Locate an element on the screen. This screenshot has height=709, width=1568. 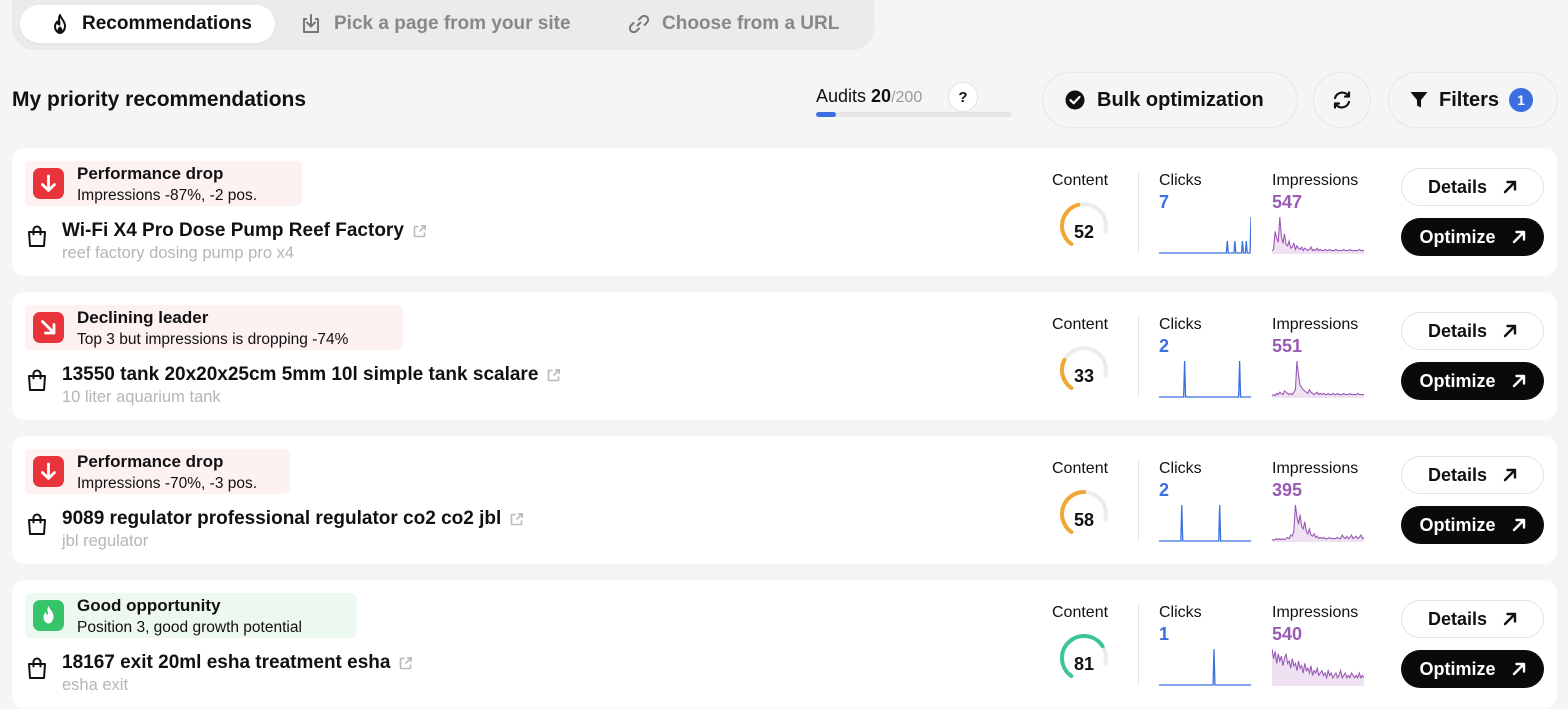
bulk-optimization-label: Bulk optimization is located at coordinates (1180, 99).